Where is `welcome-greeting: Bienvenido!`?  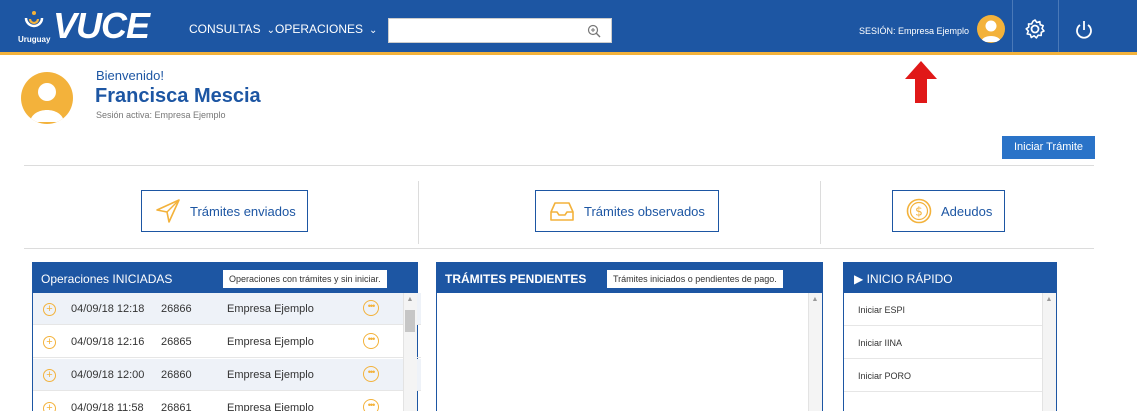 welcome-greeting: Bienvenido! is located at coordinates (130, 75).